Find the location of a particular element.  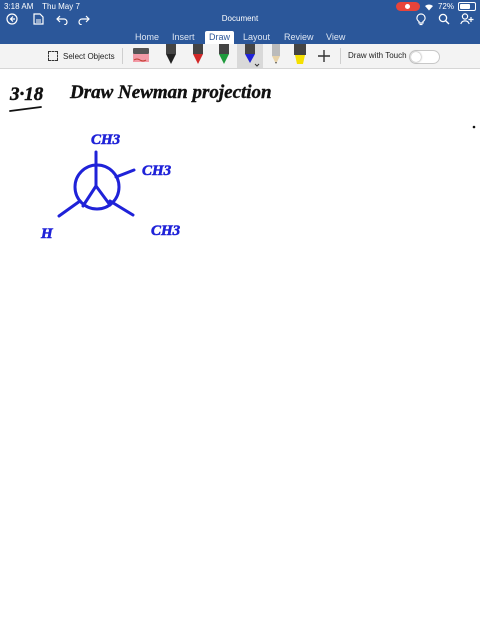

status-time: 3:18 AM is located at coordinates (19, 6).